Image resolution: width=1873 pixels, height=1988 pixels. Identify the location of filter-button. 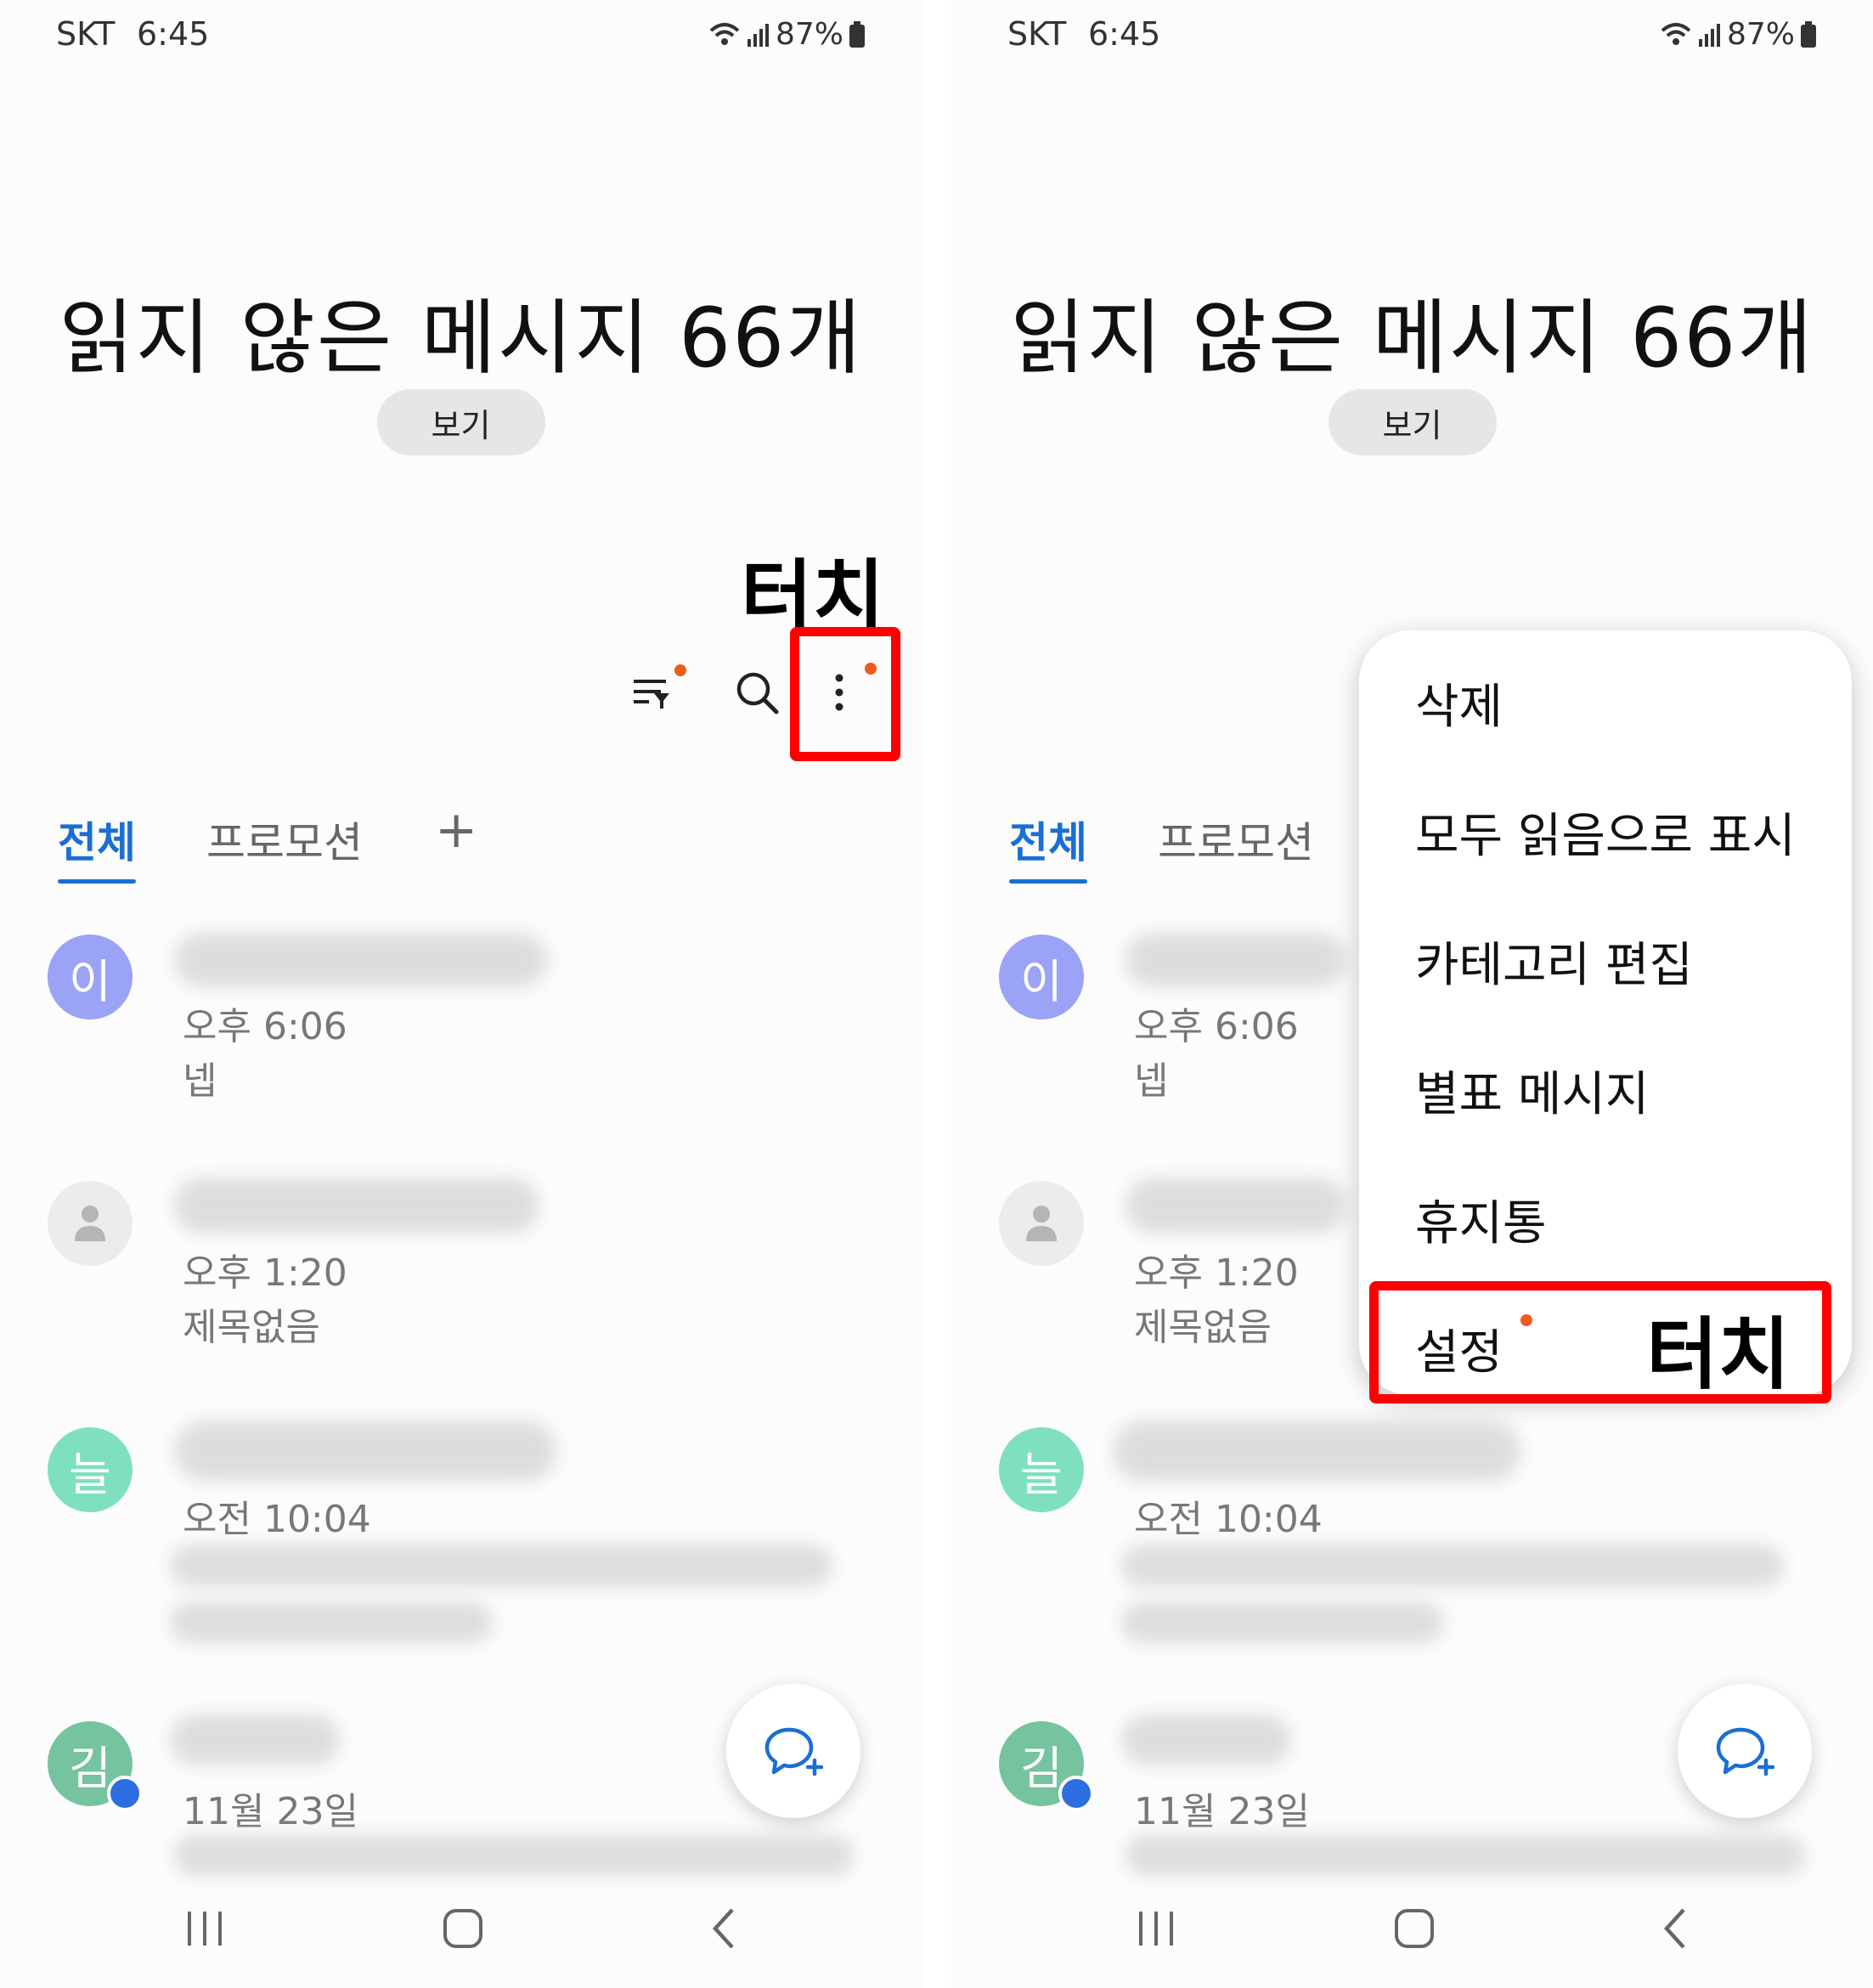
(658, 692).